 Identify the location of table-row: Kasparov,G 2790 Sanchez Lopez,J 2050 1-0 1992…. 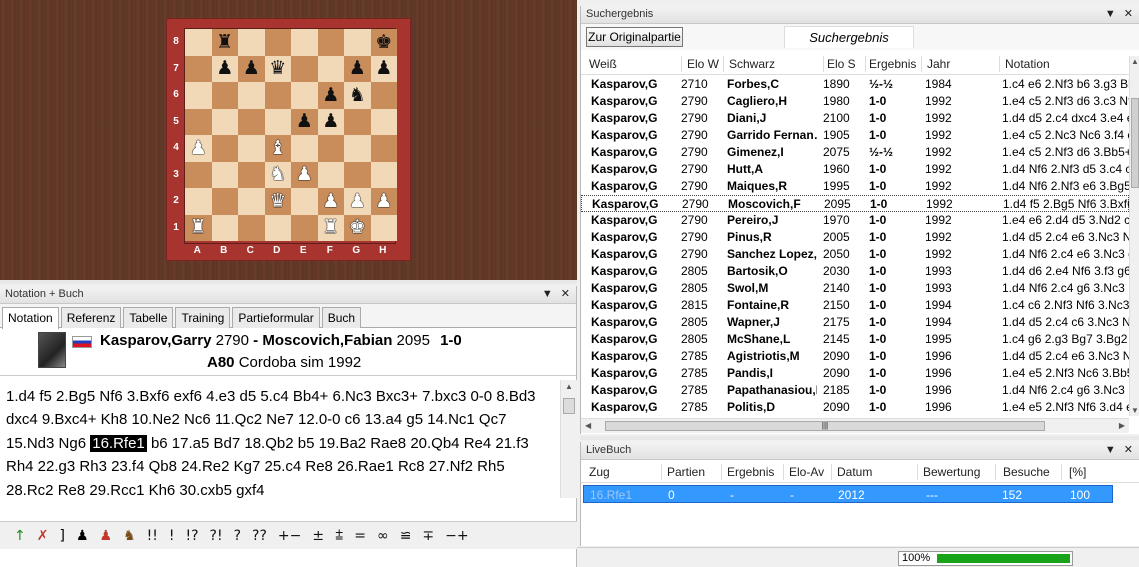
(855, 254).